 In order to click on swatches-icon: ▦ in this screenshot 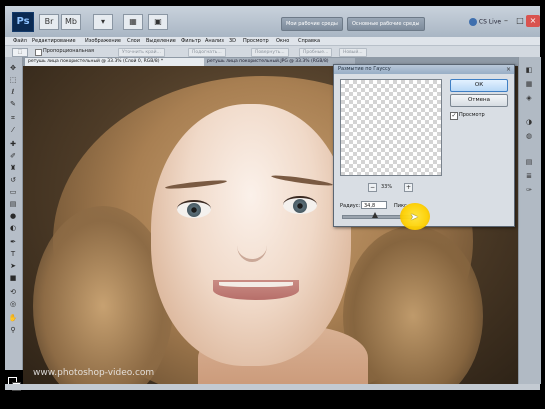, I will do `click(529, 84)`.